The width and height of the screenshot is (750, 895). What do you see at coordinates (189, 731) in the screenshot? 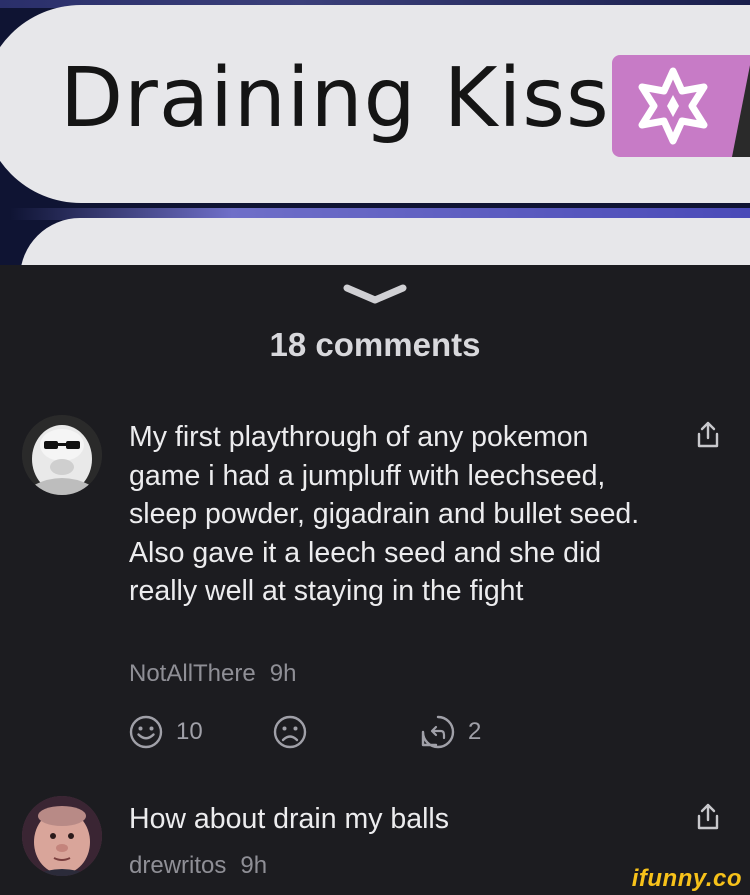
I see `smile-count: 10` at bounding box center [189, 731].